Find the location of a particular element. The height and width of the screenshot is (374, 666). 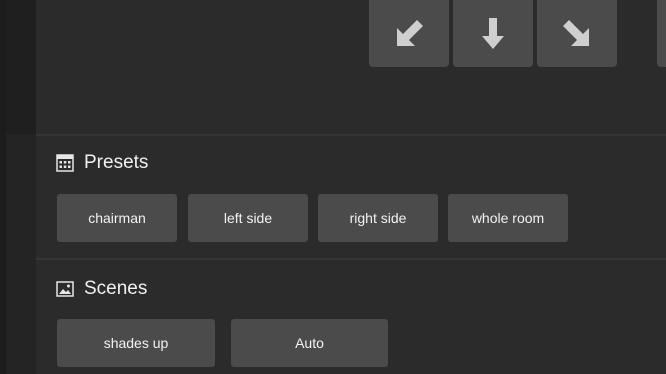

left-panel-edge is located at coordinates (21, 67).